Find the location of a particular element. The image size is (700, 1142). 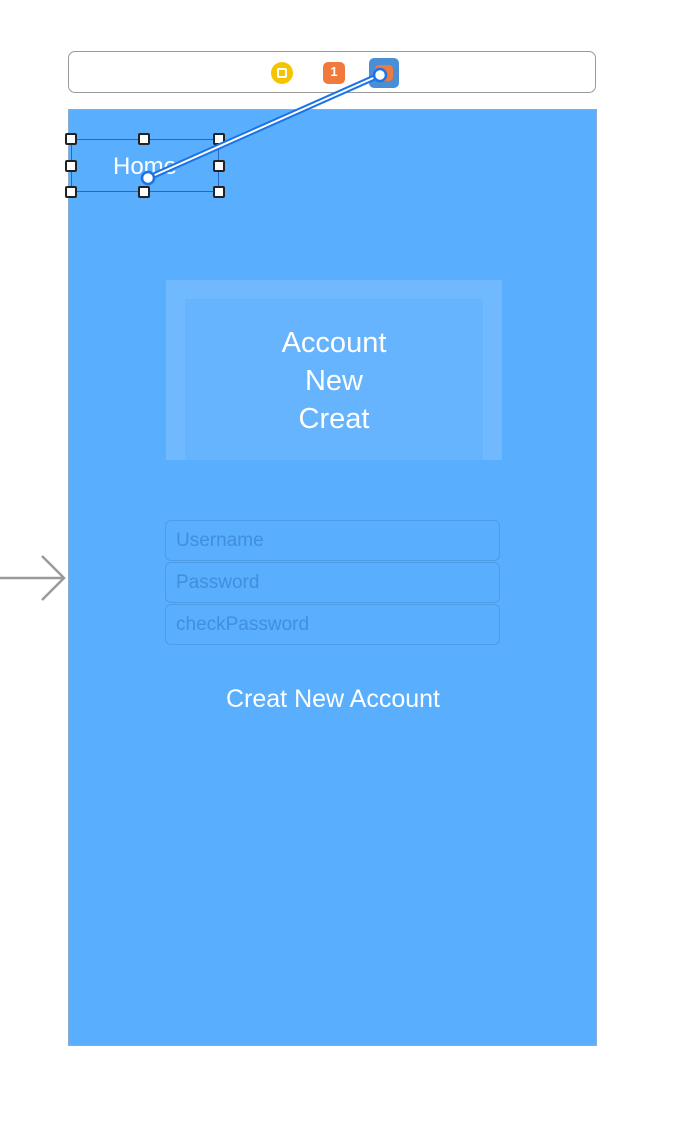

first-responder-icon is located at coordinates (334, 73).